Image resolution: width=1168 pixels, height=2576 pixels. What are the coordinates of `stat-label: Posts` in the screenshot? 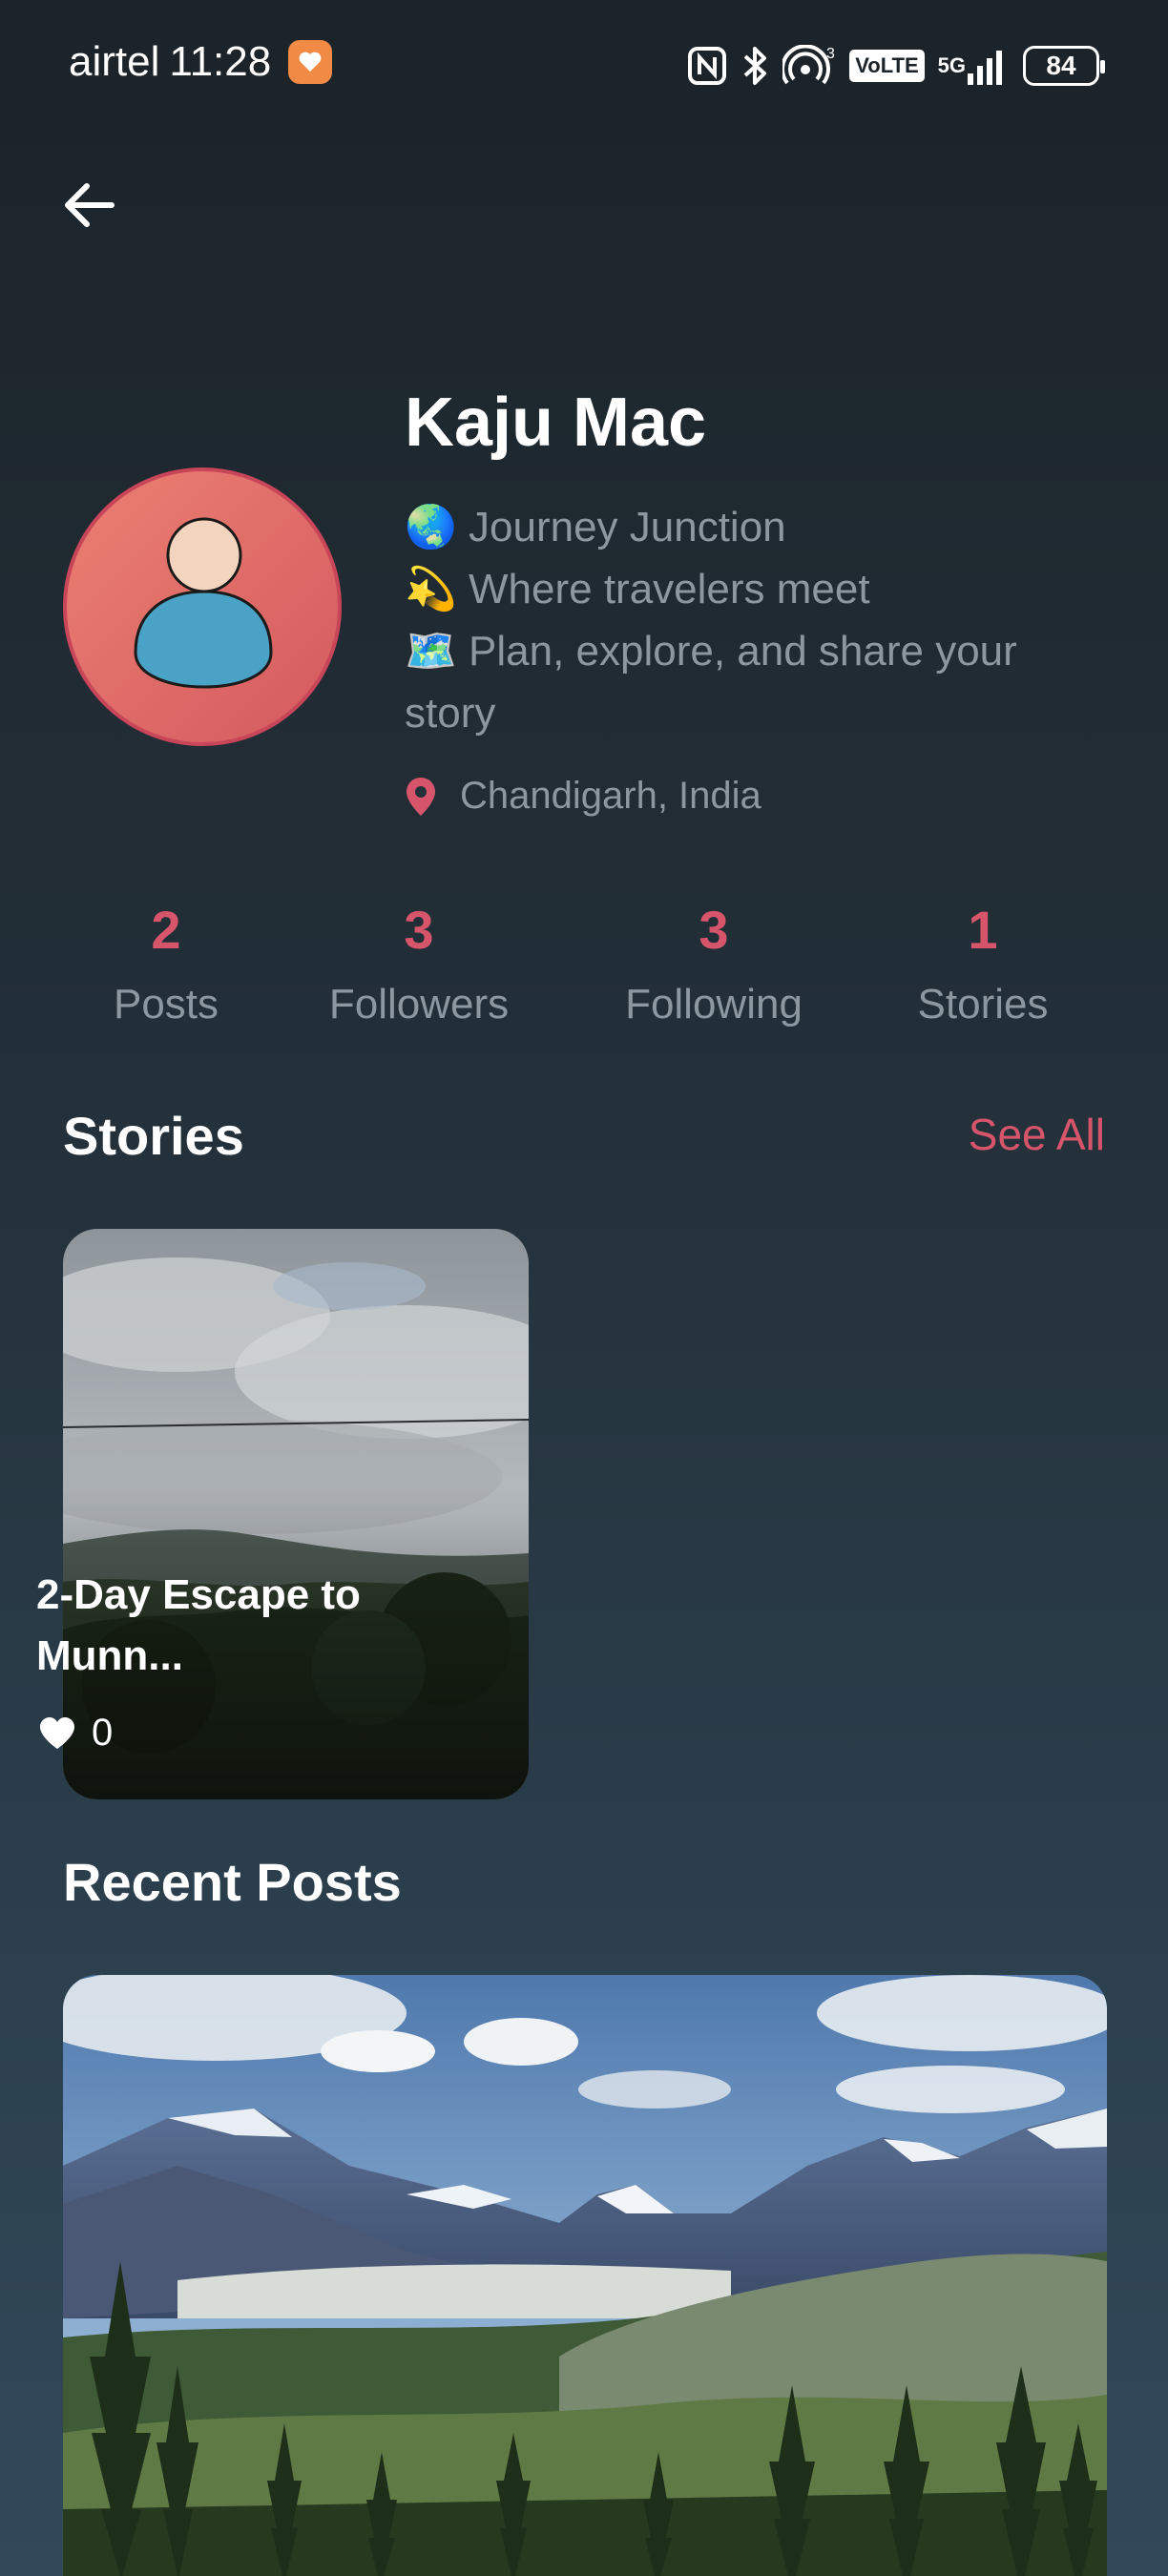 It's located at (166, 1004).